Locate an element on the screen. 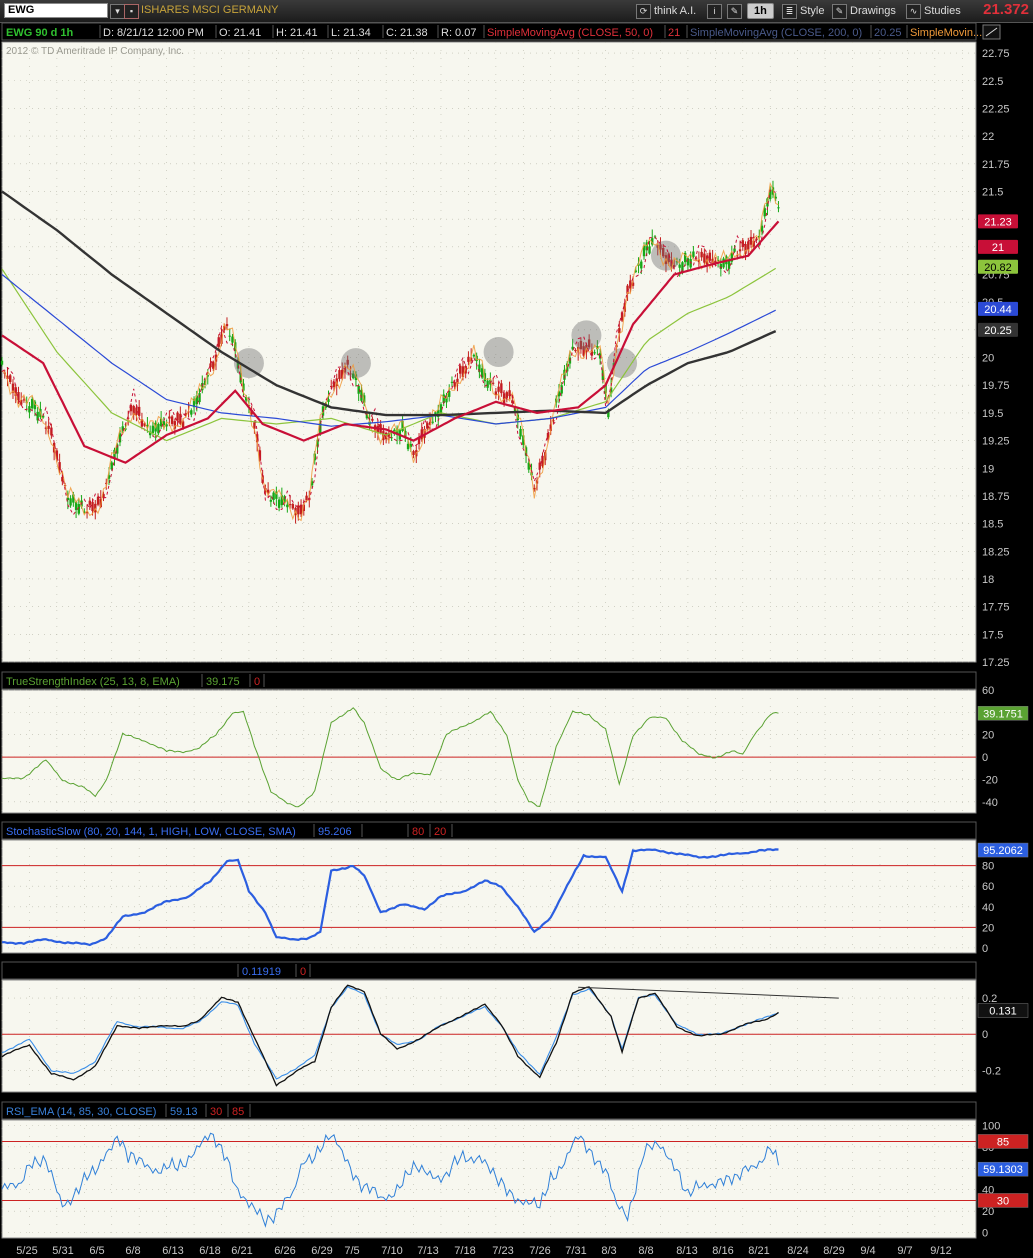  x-tick-label: 8/24 is located at coordinates (797, 1251).